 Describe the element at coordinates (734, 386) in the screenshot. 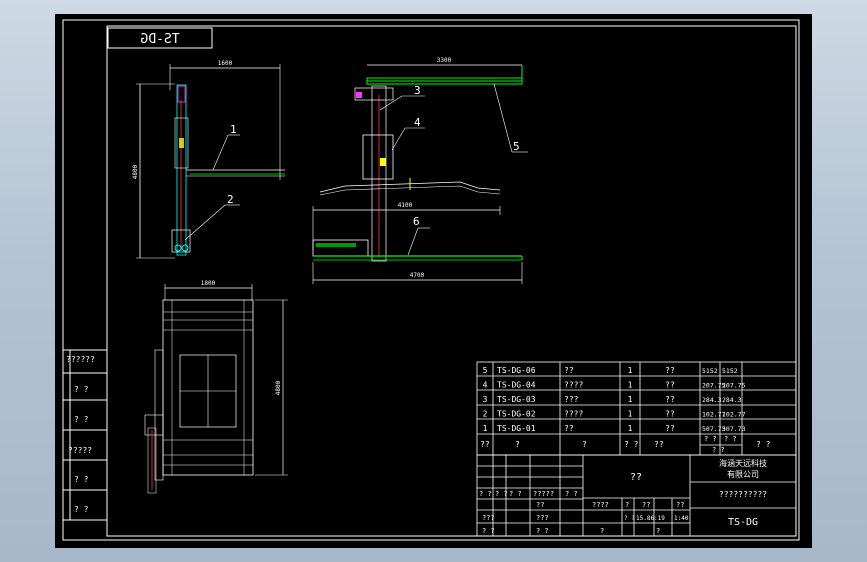

I see `bom-row-1-w2: 207.75` at that location.